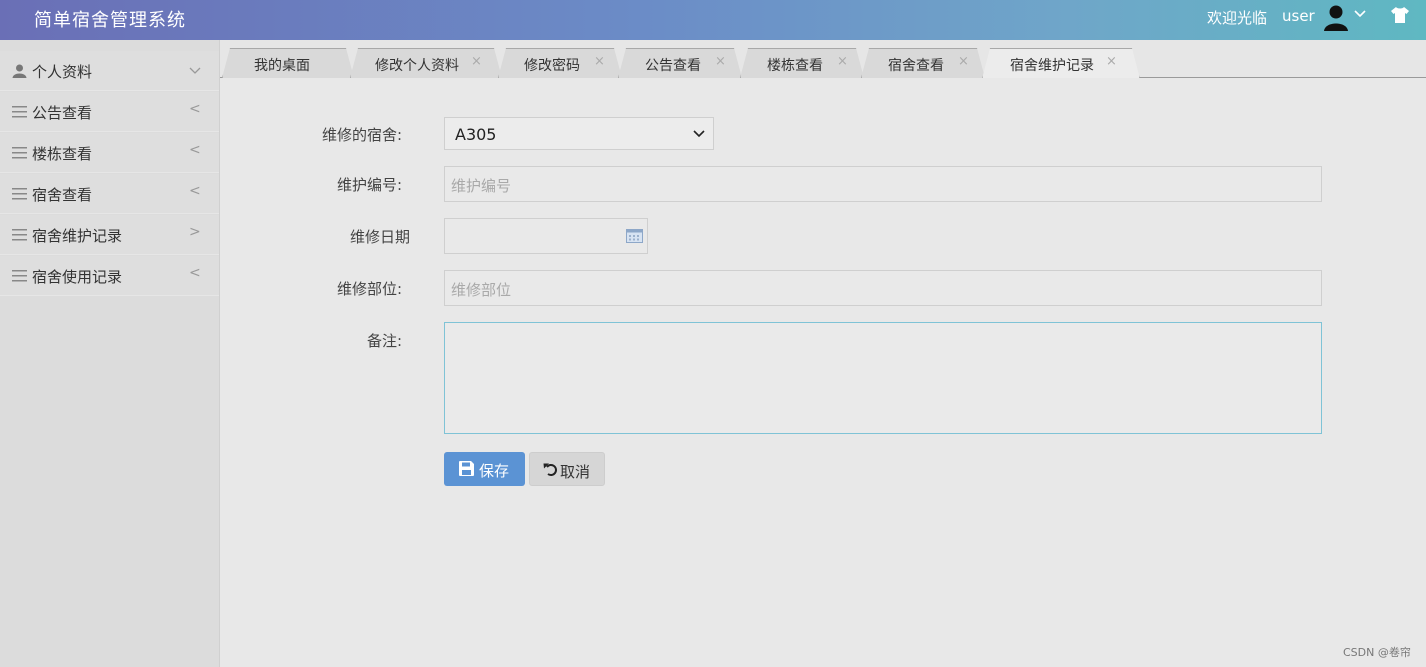  What do you see at coordinates (369, 185) in the screenshot?
I see `code-label: 维护编号:` at bounding box center [369, 185].